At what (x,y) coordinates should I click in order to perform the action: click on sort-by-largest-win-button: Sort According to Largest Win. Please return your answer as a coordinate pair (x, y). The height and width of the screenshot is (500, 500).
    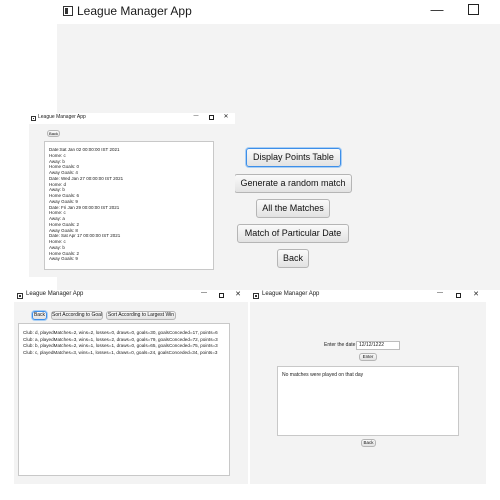
    Looking at the image, I should click on (141, 315).